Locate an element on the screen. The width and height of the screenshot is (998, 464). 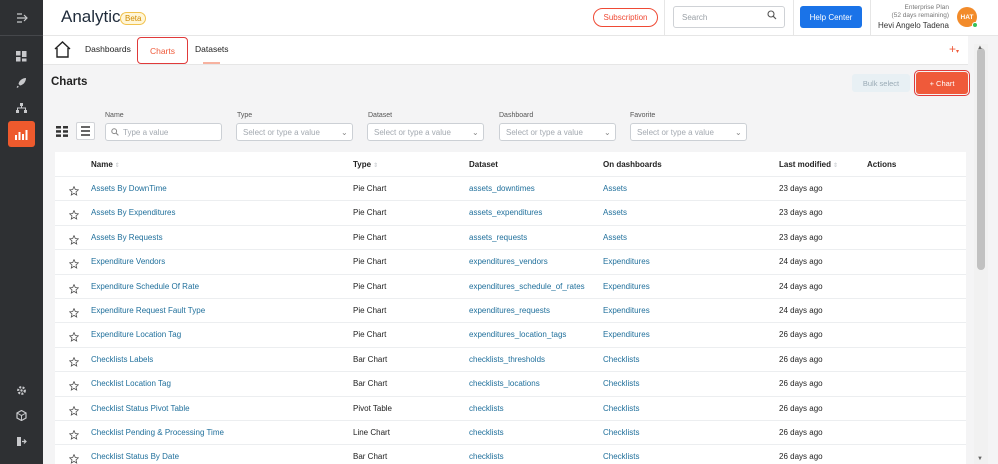
chart-name-link: Expenditure Request Fault Type is located at coordinates (148, 310).